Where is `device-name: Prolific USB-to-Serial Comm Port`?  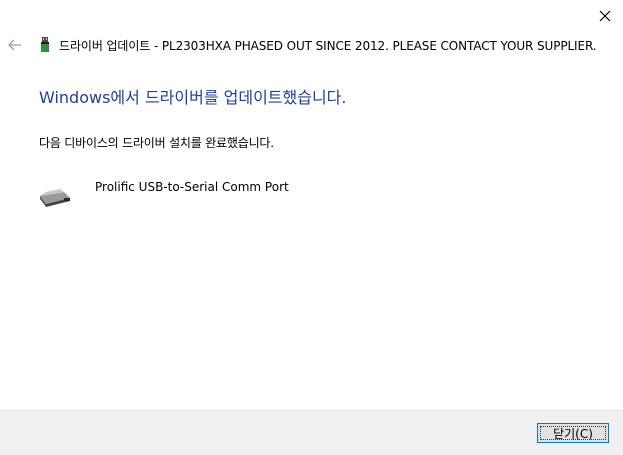 device-name: Prolific USB-to-Serial Comm Port is located at coordinates (192, 187).